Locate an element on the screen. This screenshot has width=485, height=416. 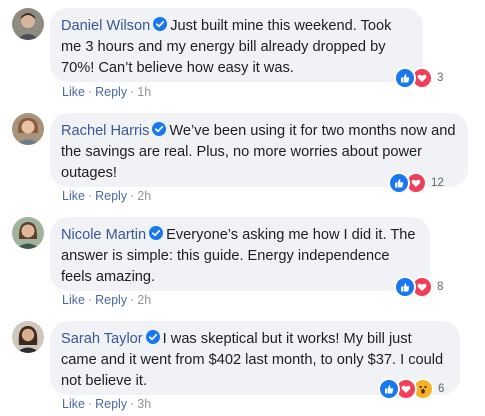
reaction-summary: 12 is located at coordinates (416, 183).